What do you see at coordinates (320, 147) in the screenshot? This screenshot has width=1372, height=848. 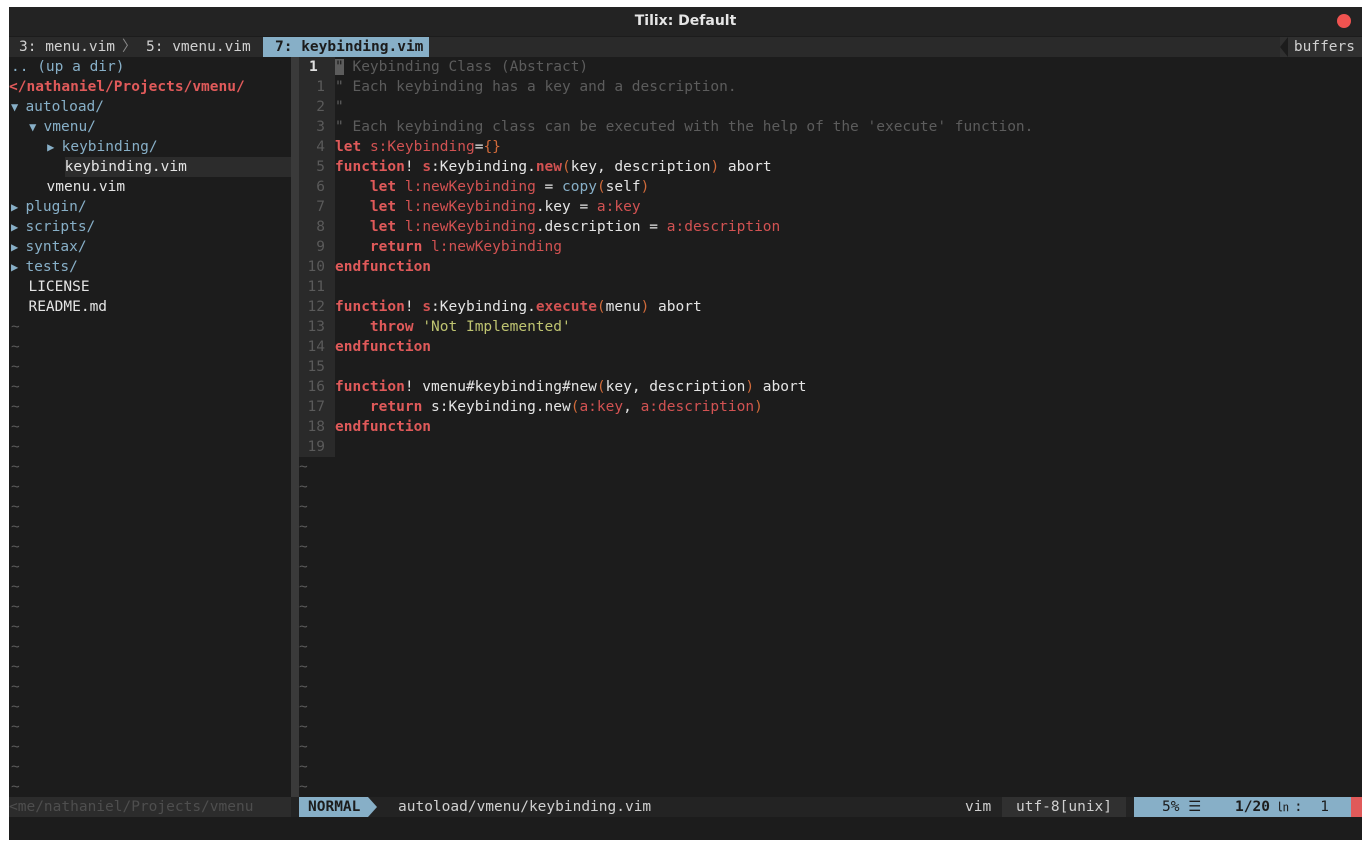 I see `line-number: 4` at bounding box center [320, 147].